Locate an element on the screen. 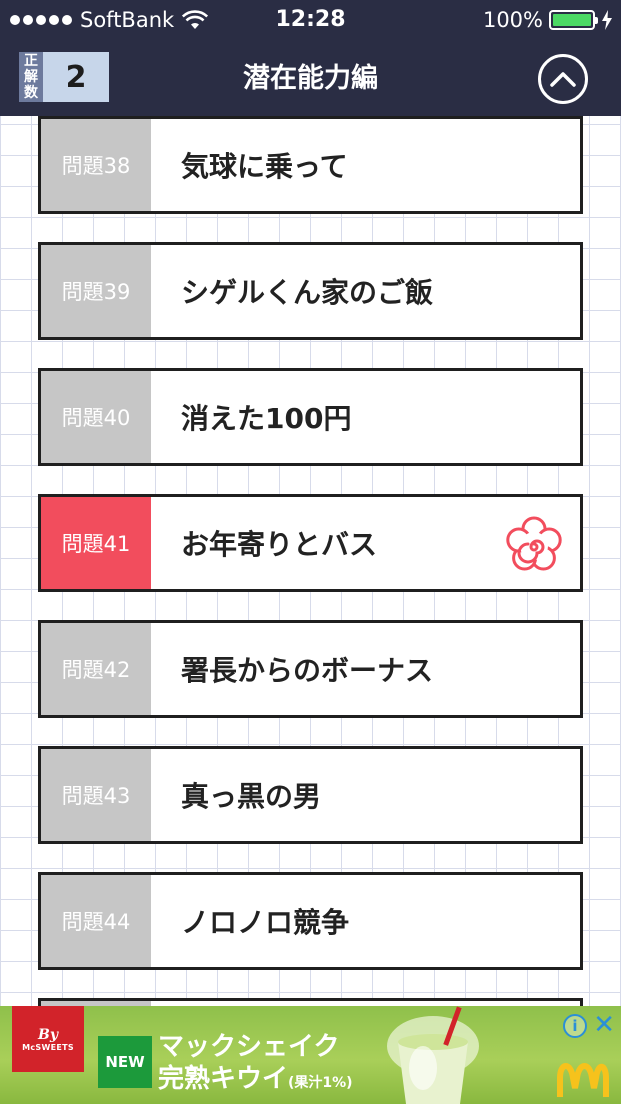 This screenshot has width=621, height=1104. problem-number: 問題38 is located at coordinates (96, 165).